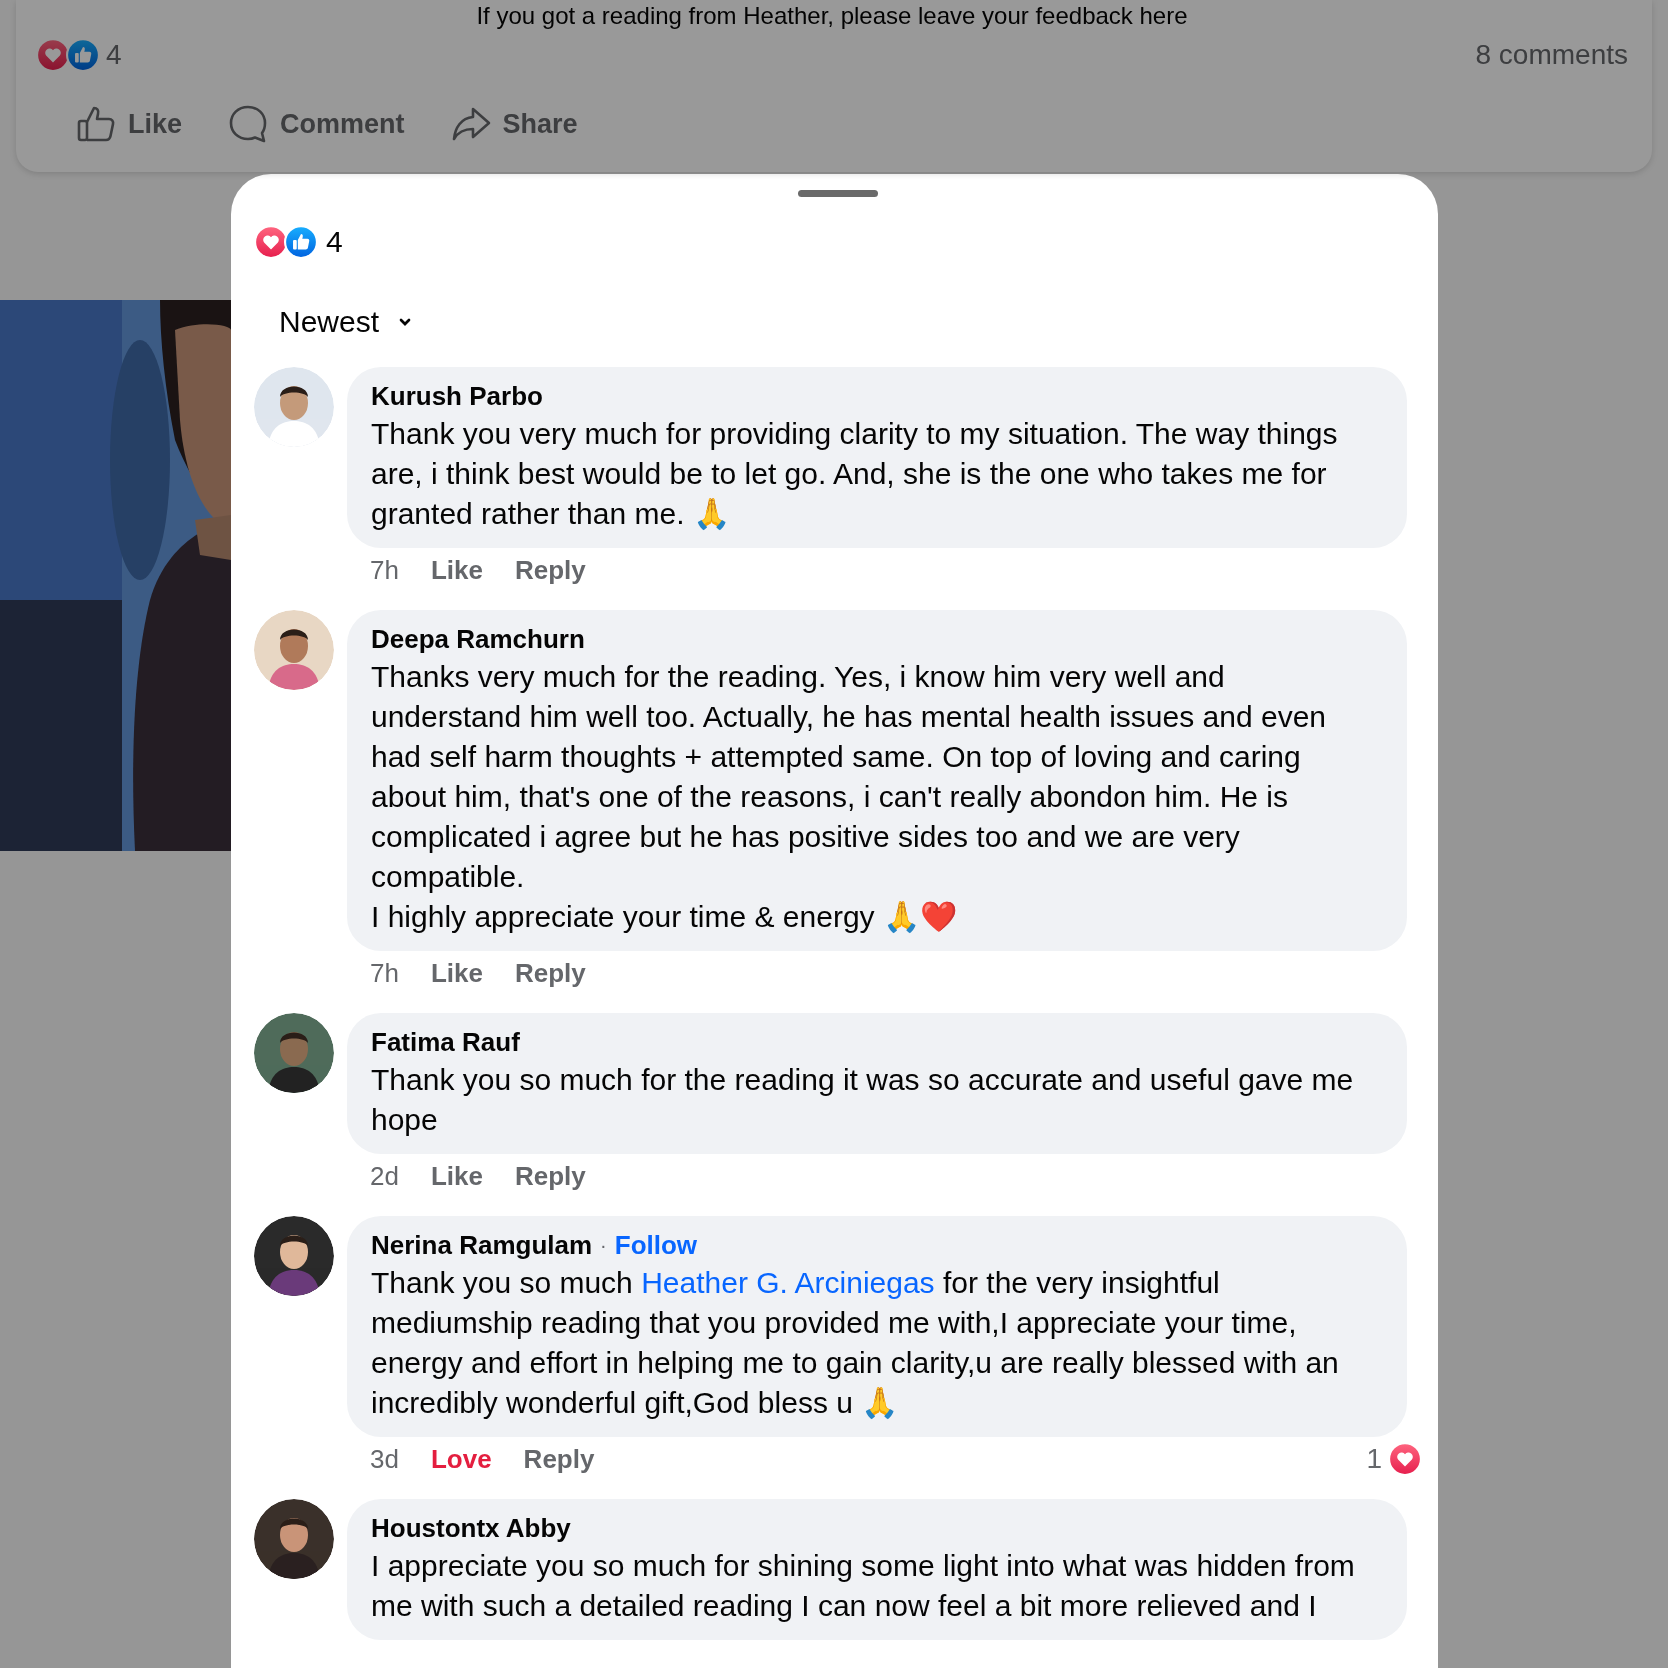 The width and height of the screenshot is (1668, 1668). What do you see at coordinates (514, 124) in the screenshot?
I see `share-button: Share` at bounding box center [514, 124].